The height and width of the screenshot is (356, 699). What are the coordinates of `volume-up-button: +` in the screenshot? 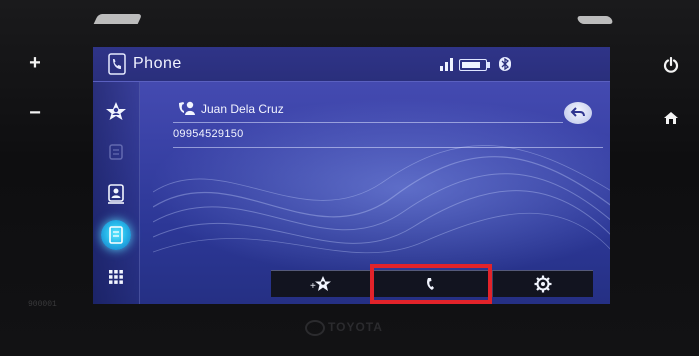 It's located at (35, 63).